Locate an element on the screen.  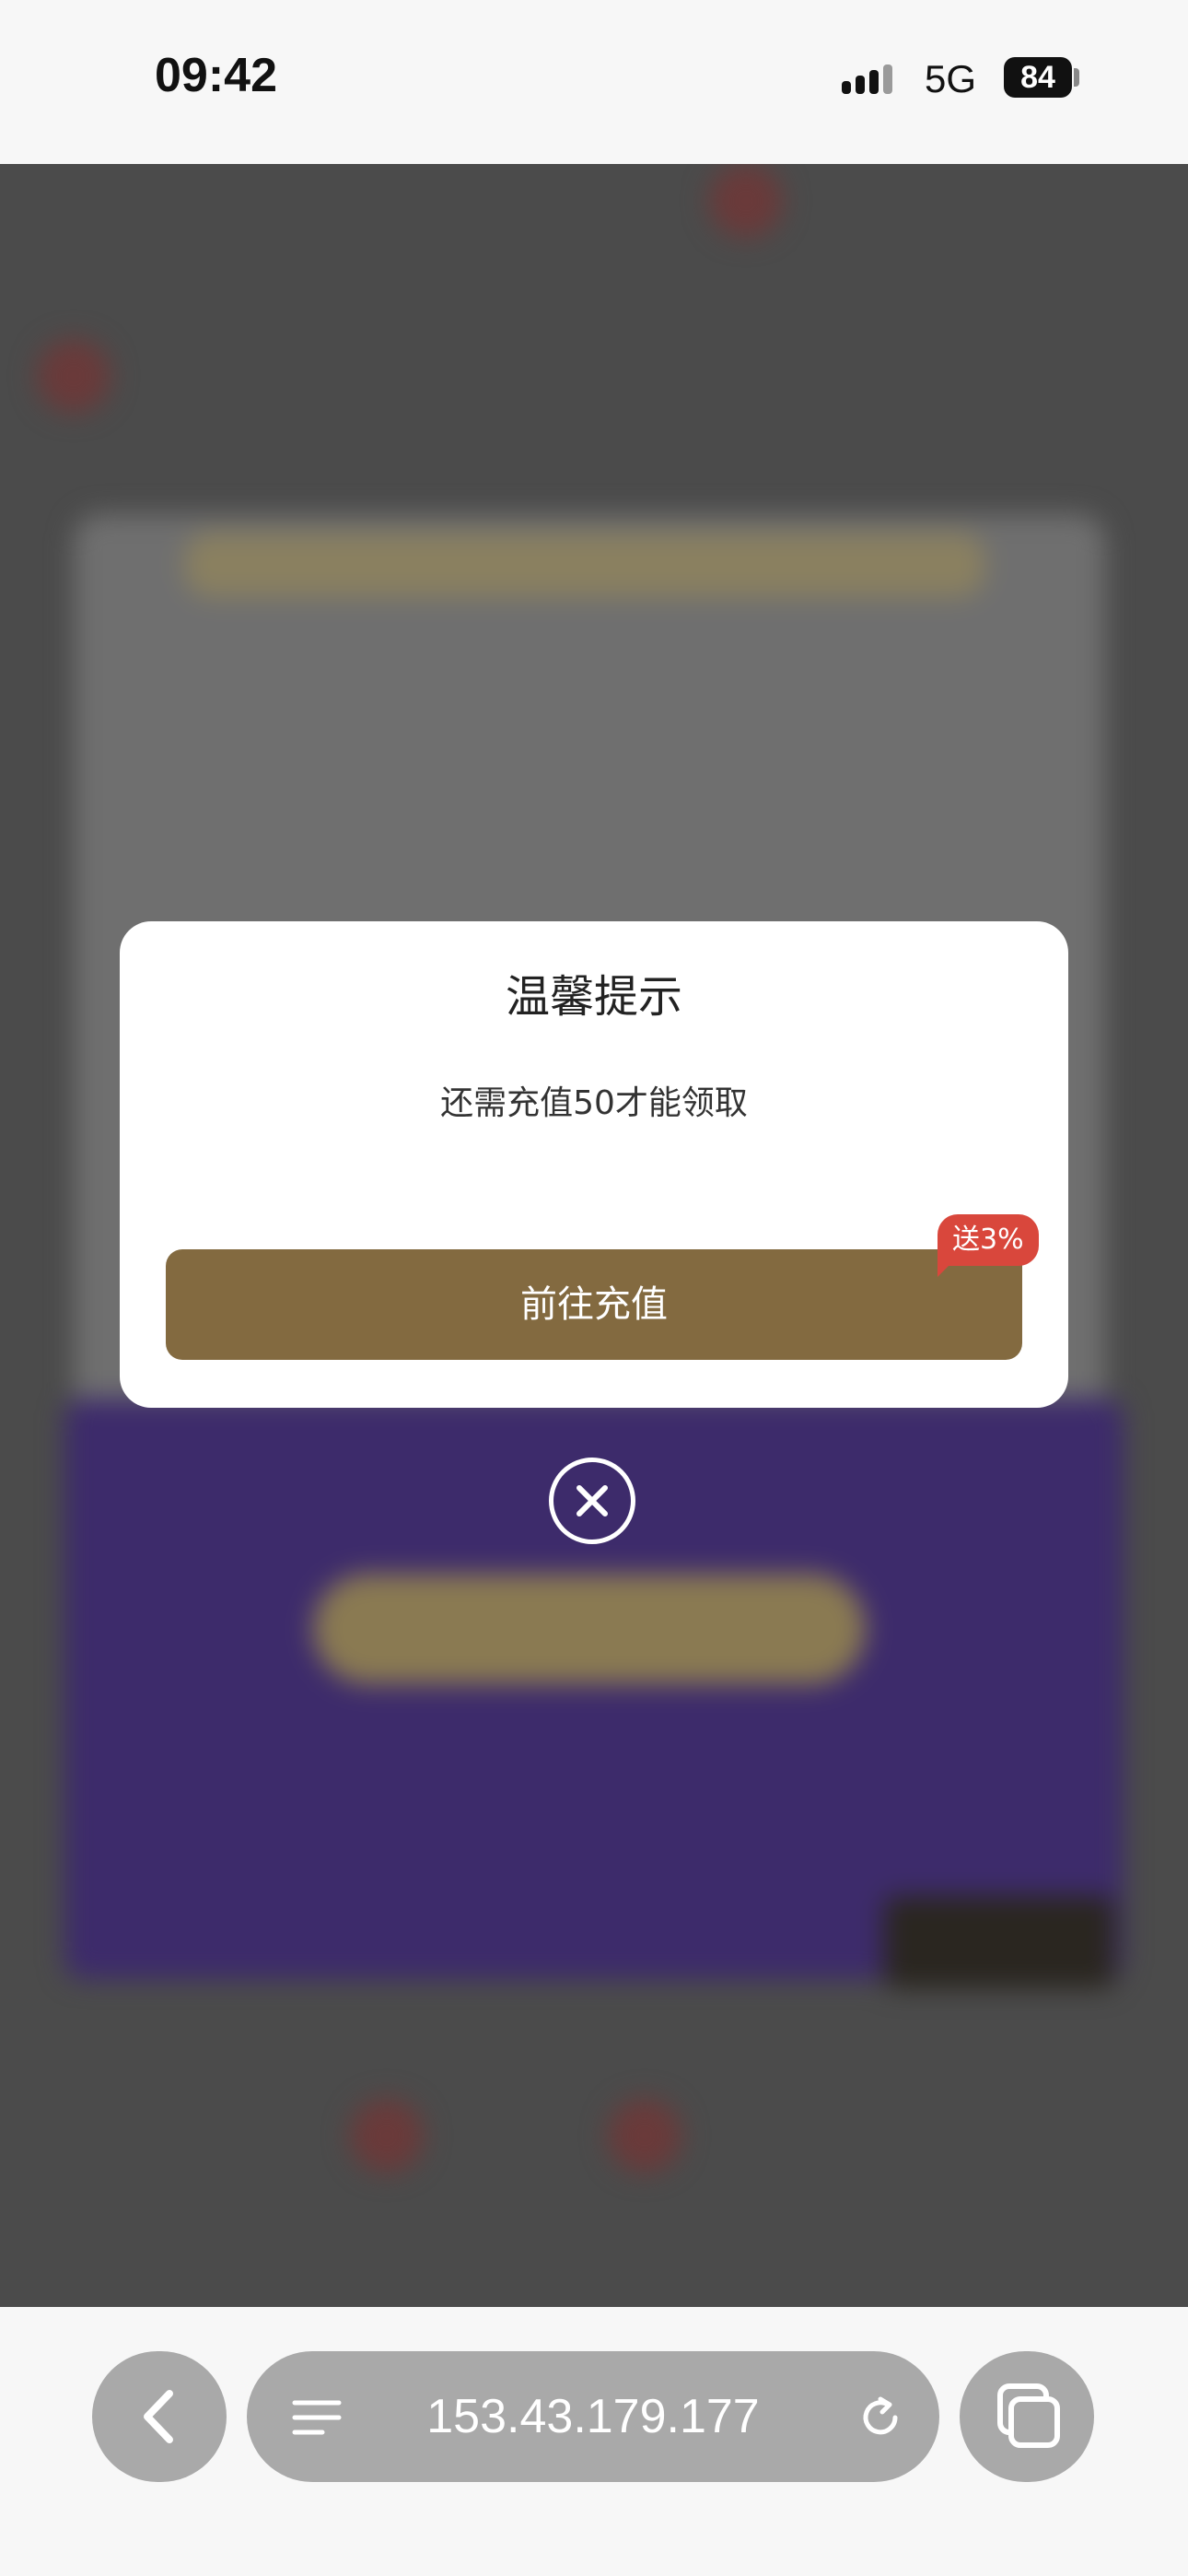
tabs-icon is located at coordinates (1028, 2415).